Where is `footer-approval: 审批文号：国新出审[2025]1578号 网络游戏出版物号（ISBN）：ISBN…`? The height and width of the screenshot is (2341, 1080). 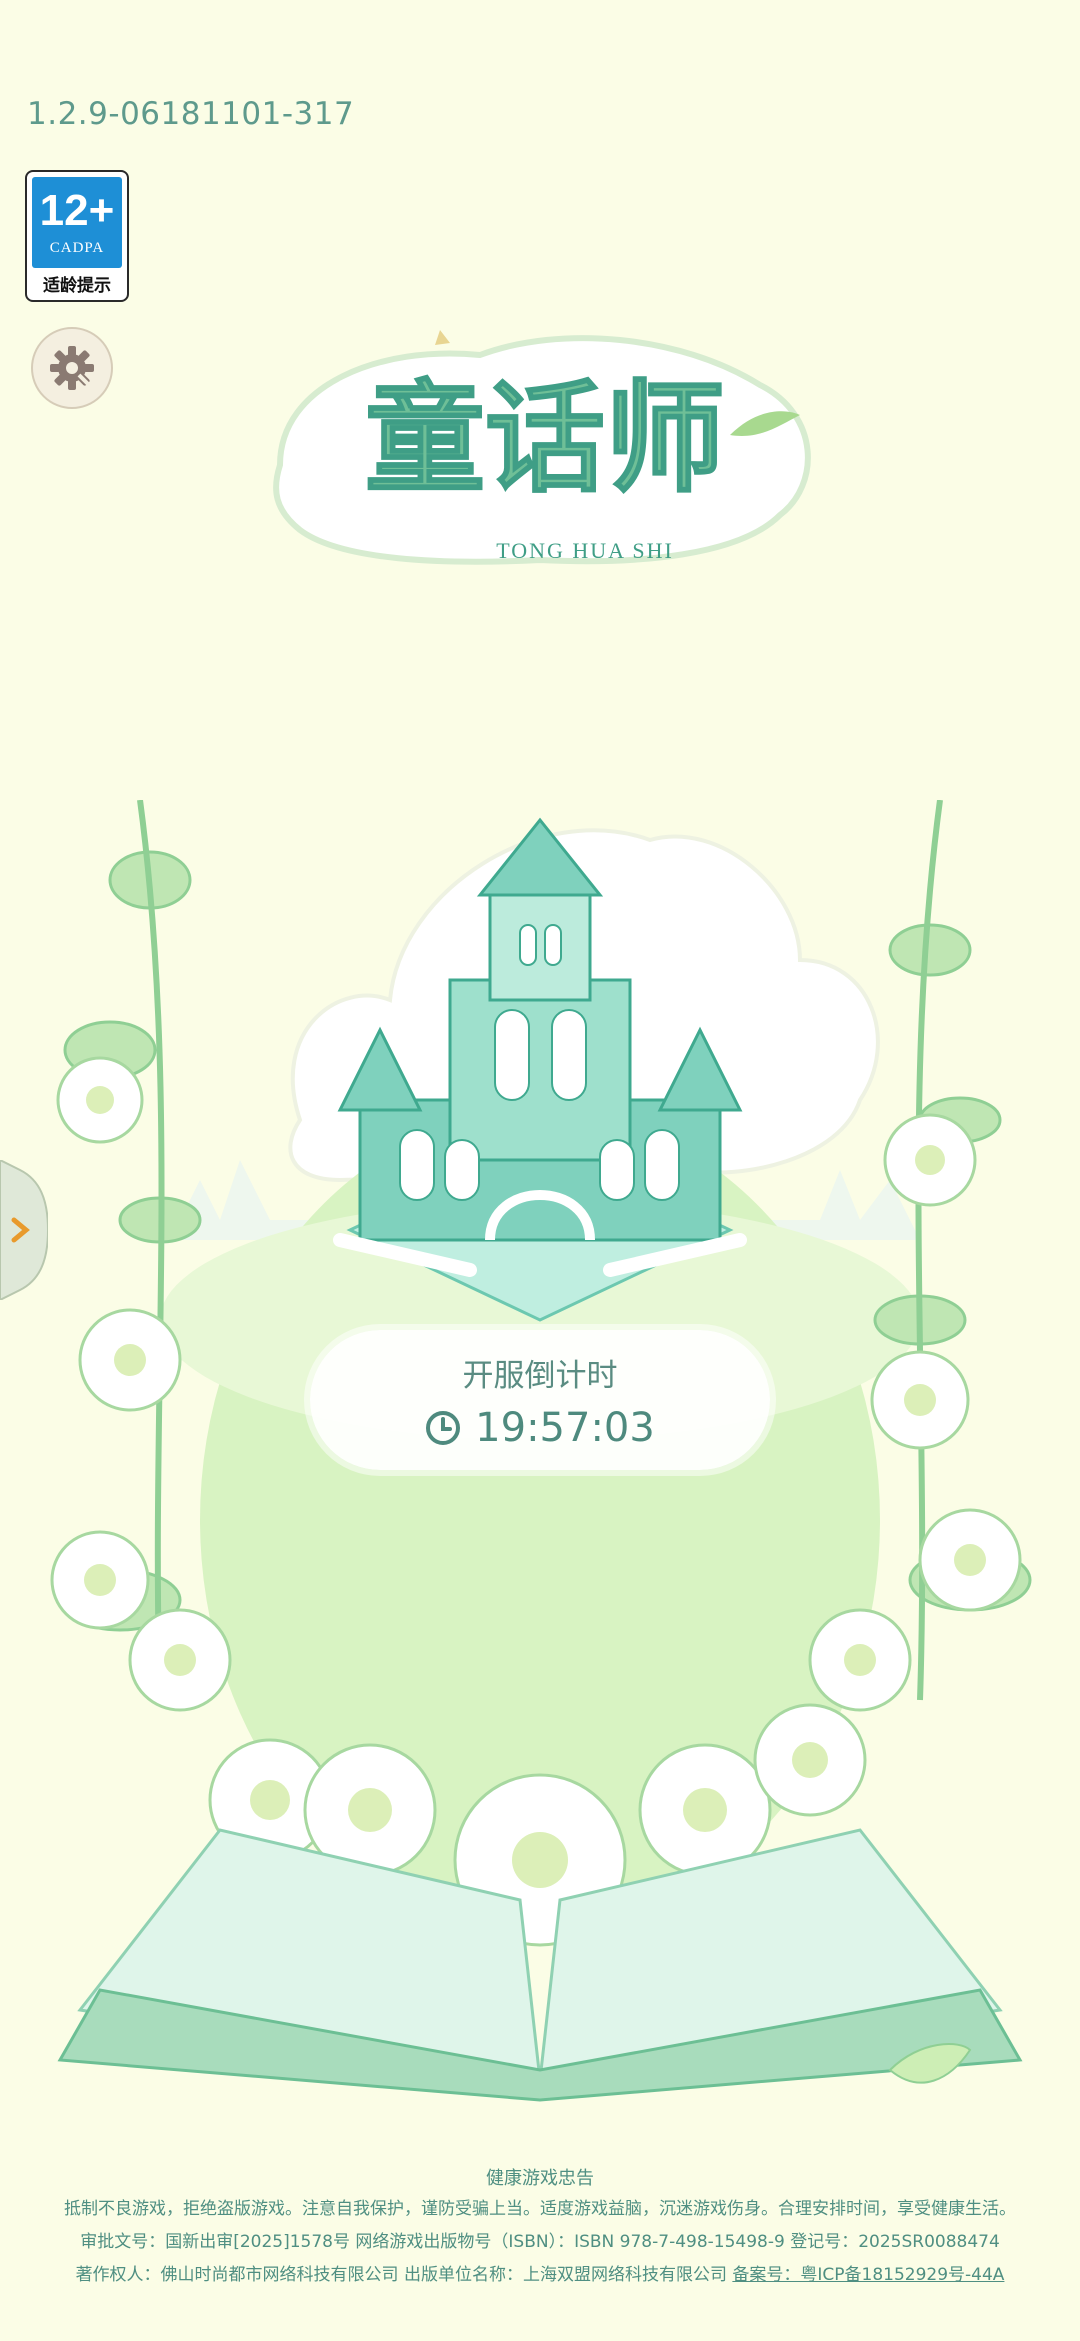 footer-approval: 审批文号：国新出审[2025]1578号 网络游戏出版物号（ISBN）：ISBN… is located at coordinates (540, 2242).